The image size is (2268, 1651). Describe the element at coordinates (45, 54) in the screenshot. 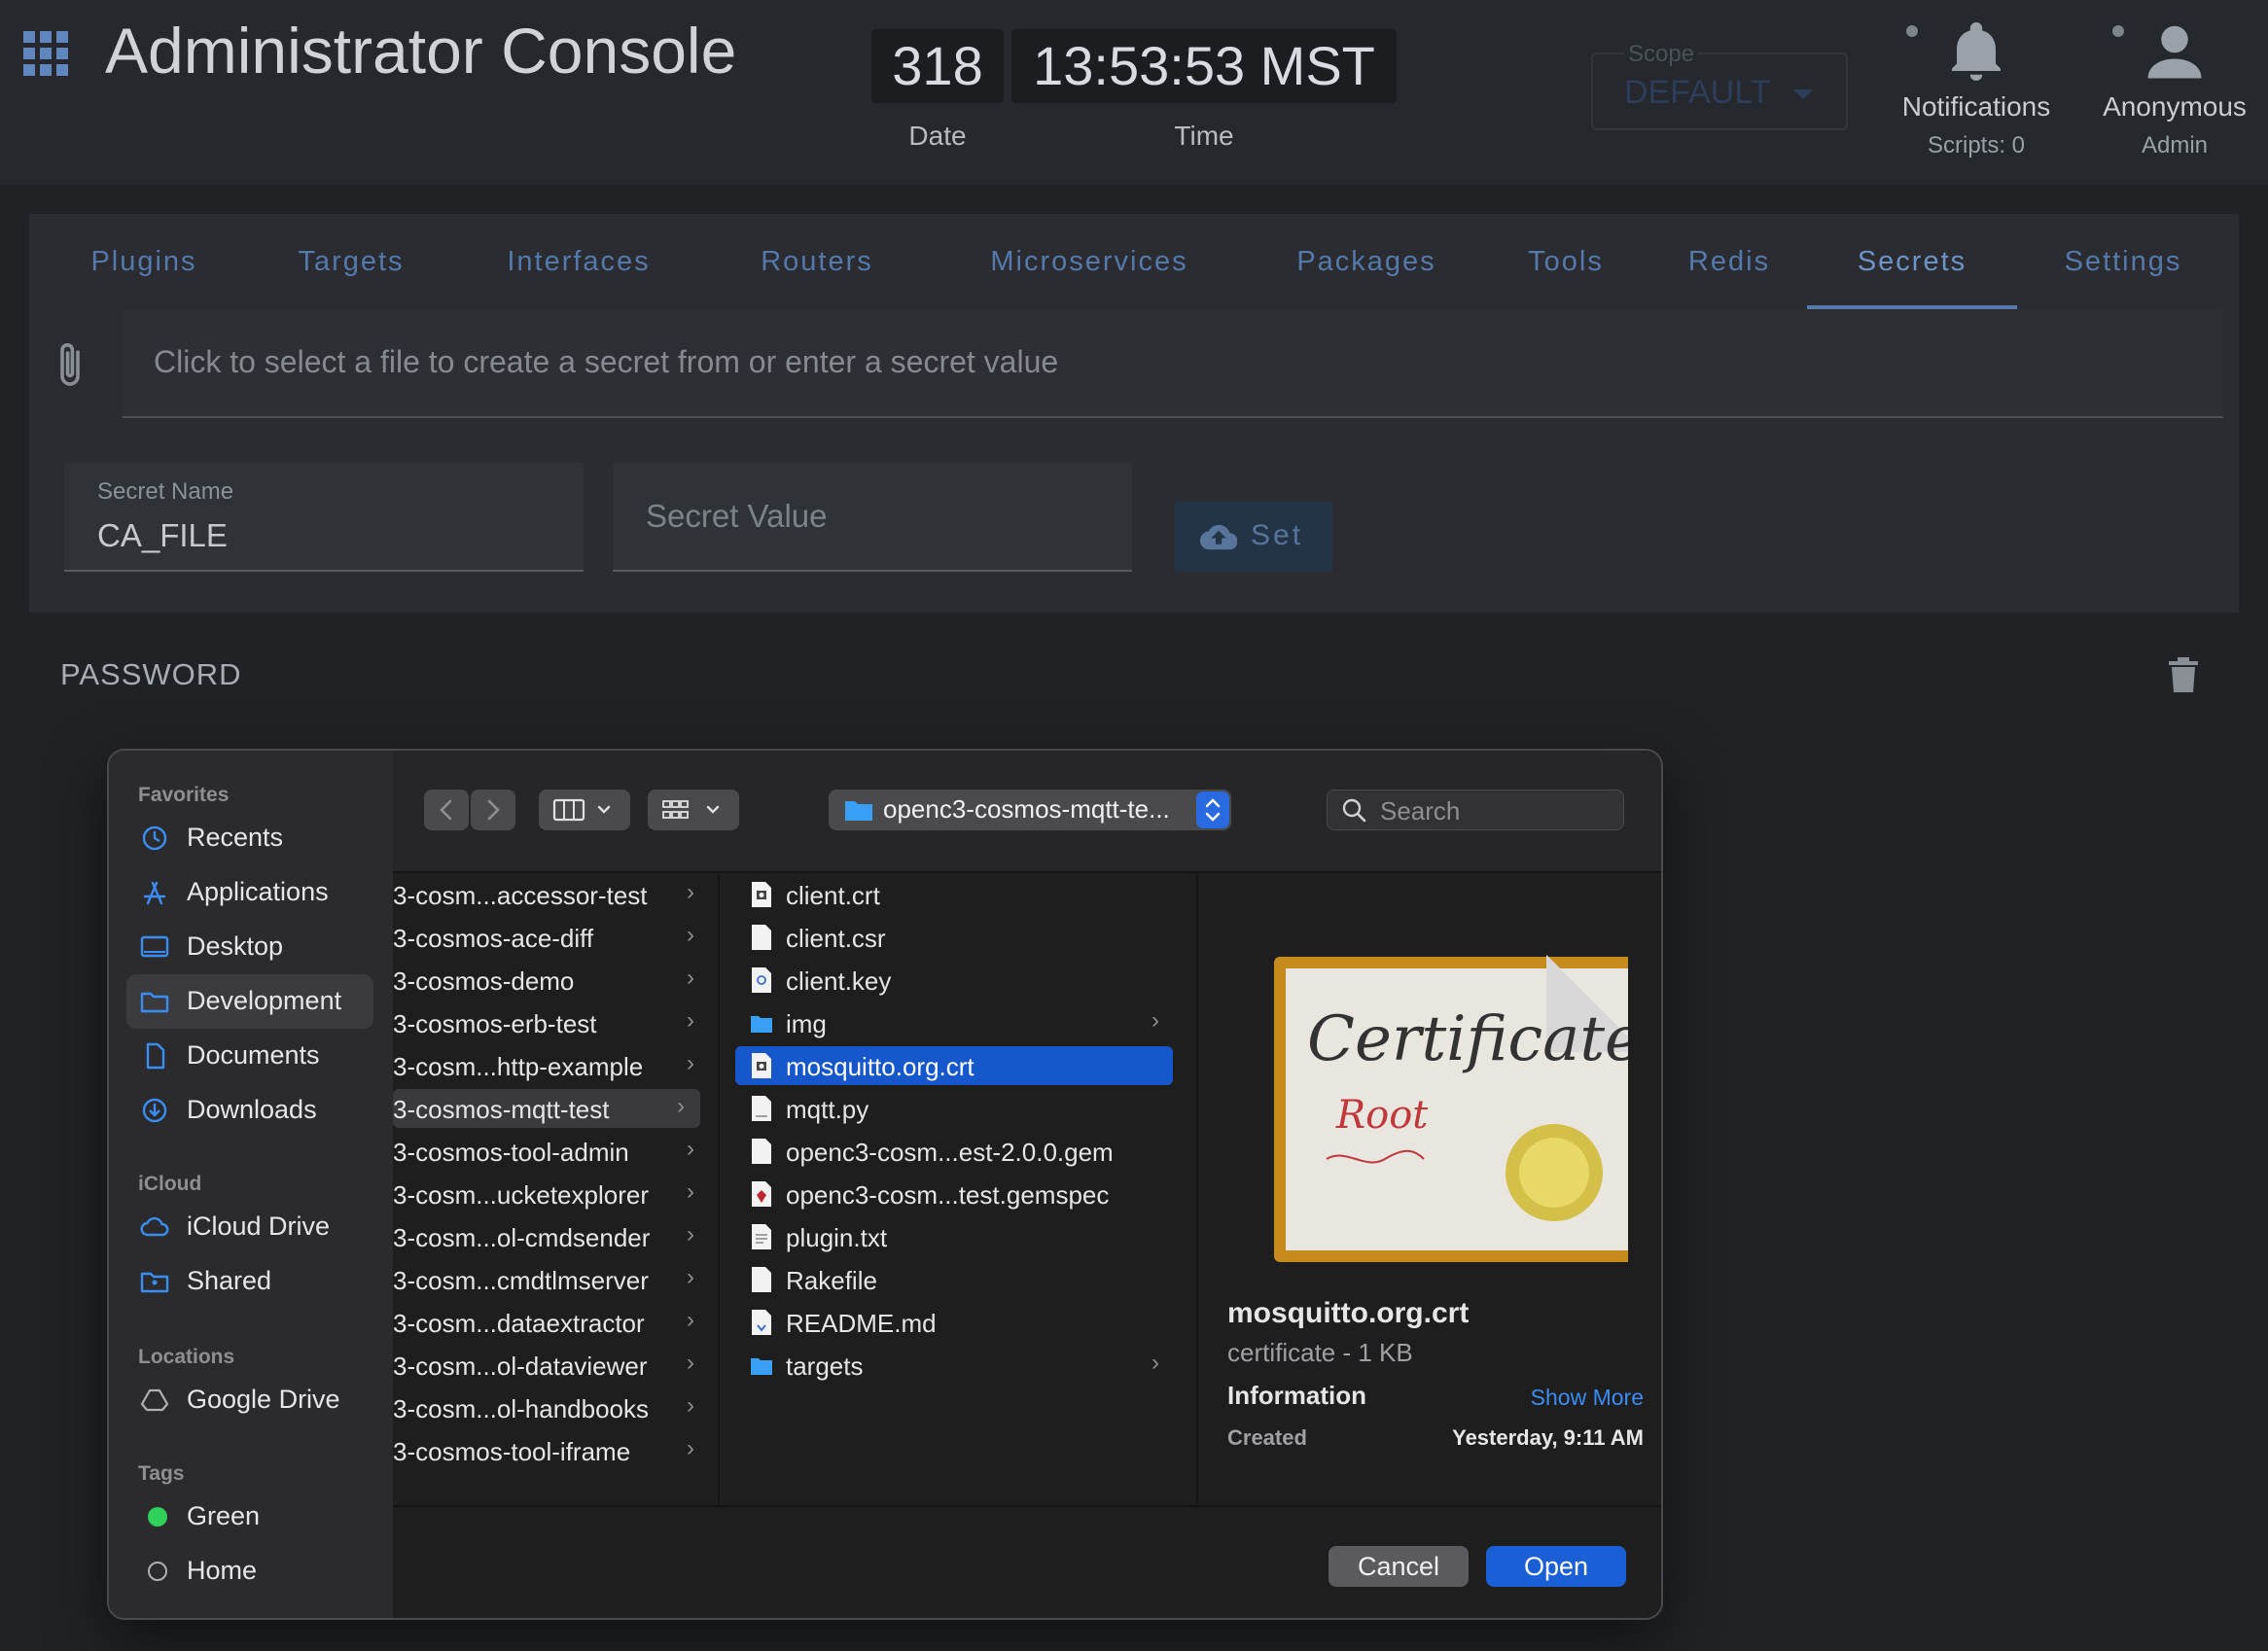

I see `apps-grid-icon` at that location.